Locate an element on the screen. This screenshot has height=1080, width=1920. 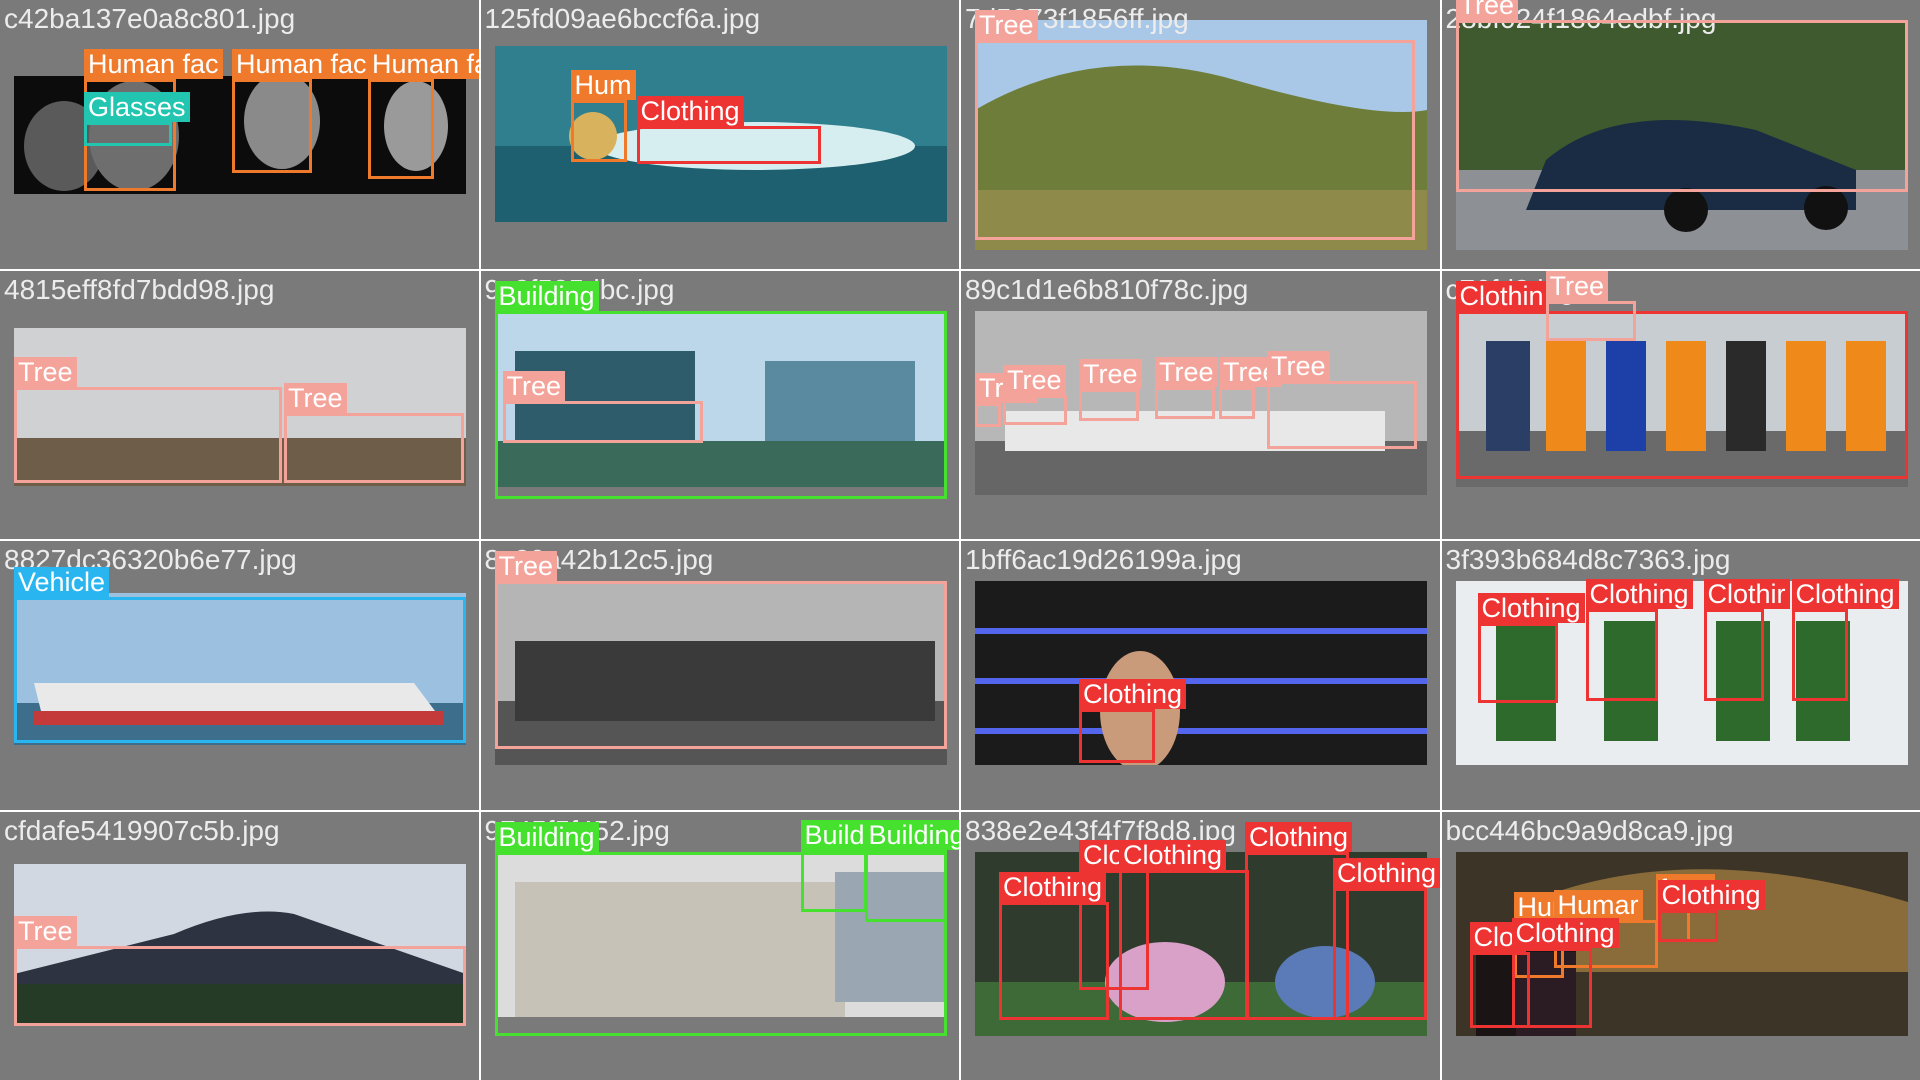
box-label: Build is located at coordinates (834, 834).